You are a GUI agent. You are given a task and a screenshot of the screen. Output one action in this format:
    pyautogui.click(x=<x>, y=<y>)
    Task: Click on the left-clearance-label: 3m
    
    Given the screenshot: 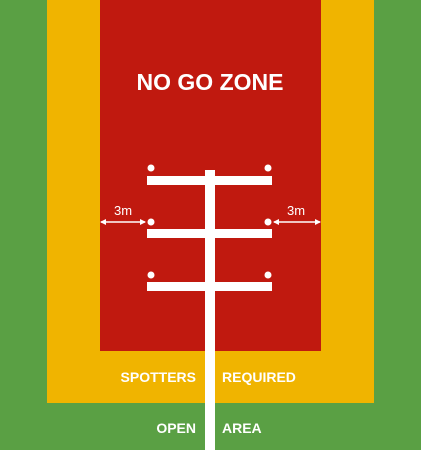 What is the action you would take?
    pyautogui.click(x=123, y=210)
    